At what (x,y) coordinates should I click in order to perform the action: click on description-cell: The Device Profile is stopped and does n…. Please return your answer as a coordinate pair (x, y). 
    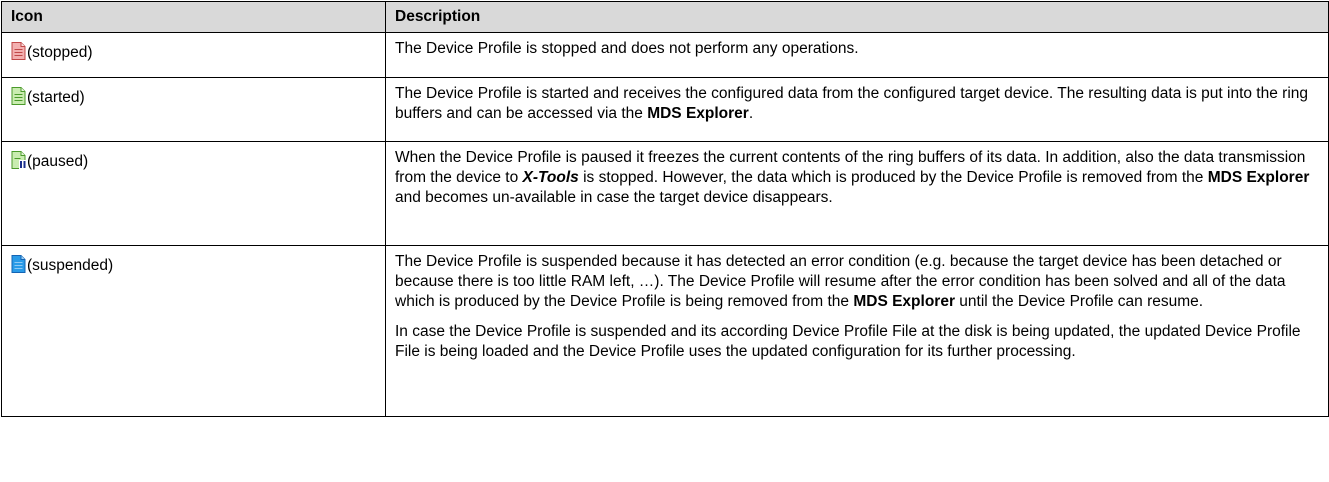
    Looking at the image, I should click on (857, 55).